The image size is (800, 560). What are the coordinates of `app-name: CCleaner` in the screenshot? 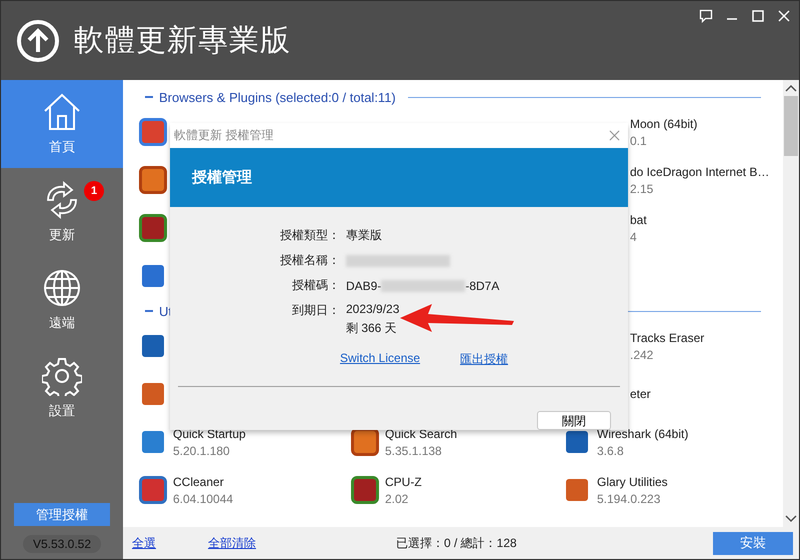 It's located at (203, 481).